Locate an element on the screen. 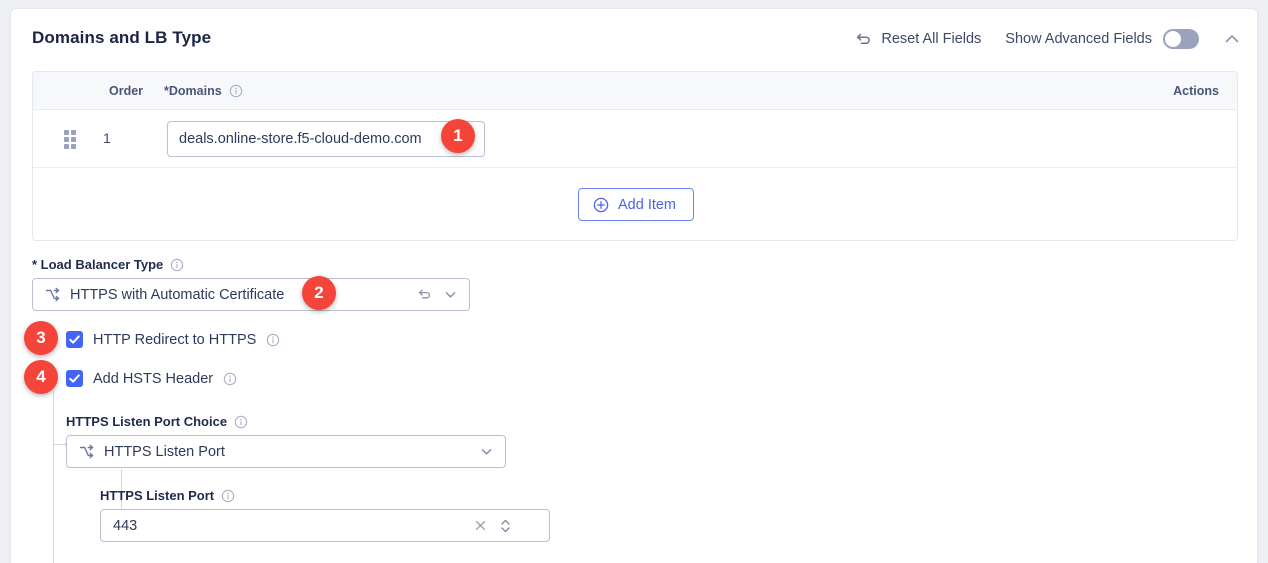  plus-circle-icon is located at coordinates (601, 205).